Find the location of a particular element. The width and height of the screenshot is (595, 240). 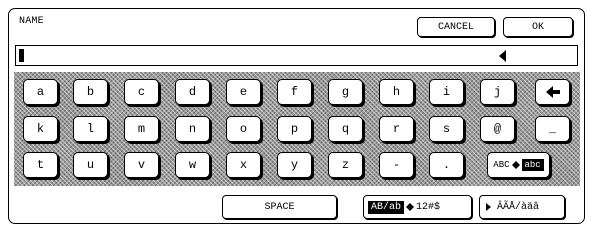

key-at: @ is located at coordinates (497, 129).